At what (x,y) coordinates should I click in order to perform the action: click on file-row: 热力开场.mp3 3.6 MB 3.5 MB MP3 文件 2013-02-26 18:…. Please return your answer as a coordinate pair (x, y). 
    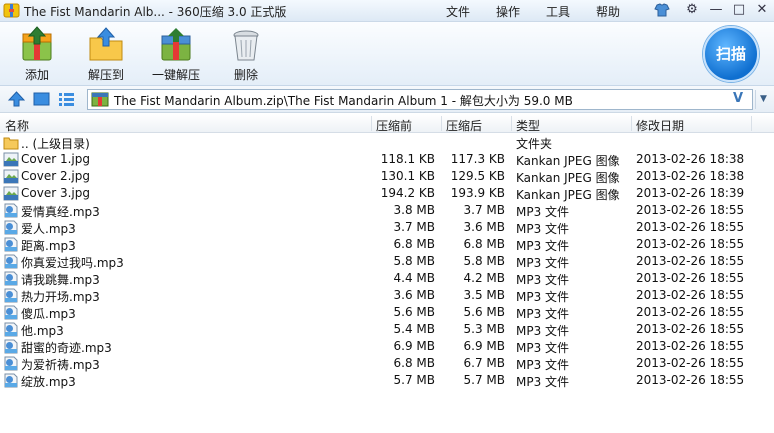
    Looking at the image, I should click on (387, 295).